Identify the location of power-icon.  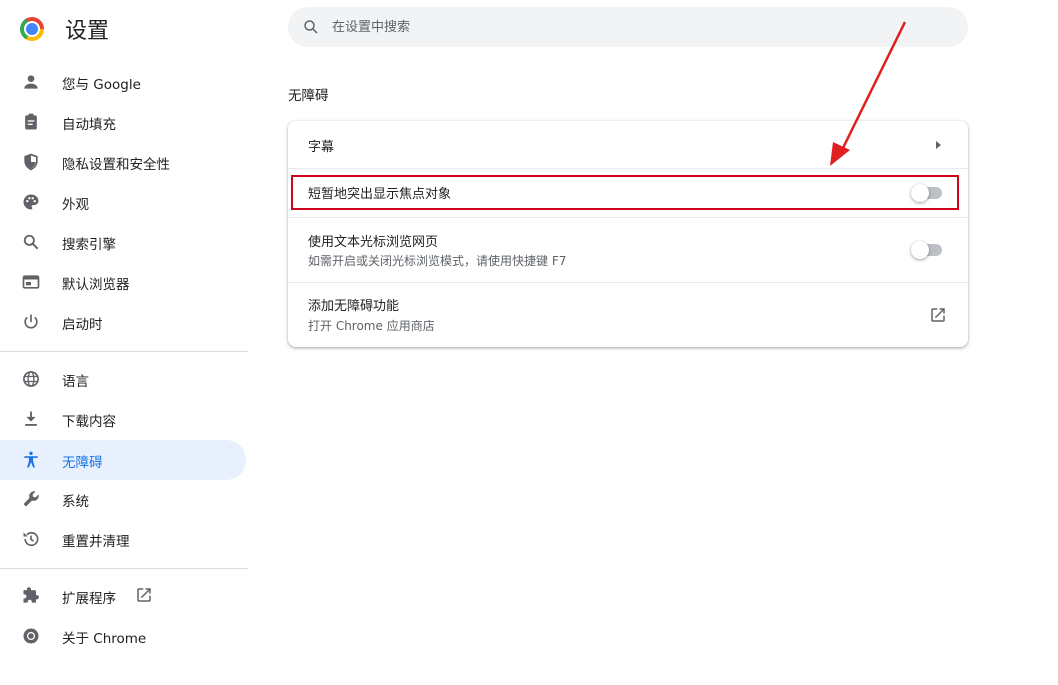
(31, 321).